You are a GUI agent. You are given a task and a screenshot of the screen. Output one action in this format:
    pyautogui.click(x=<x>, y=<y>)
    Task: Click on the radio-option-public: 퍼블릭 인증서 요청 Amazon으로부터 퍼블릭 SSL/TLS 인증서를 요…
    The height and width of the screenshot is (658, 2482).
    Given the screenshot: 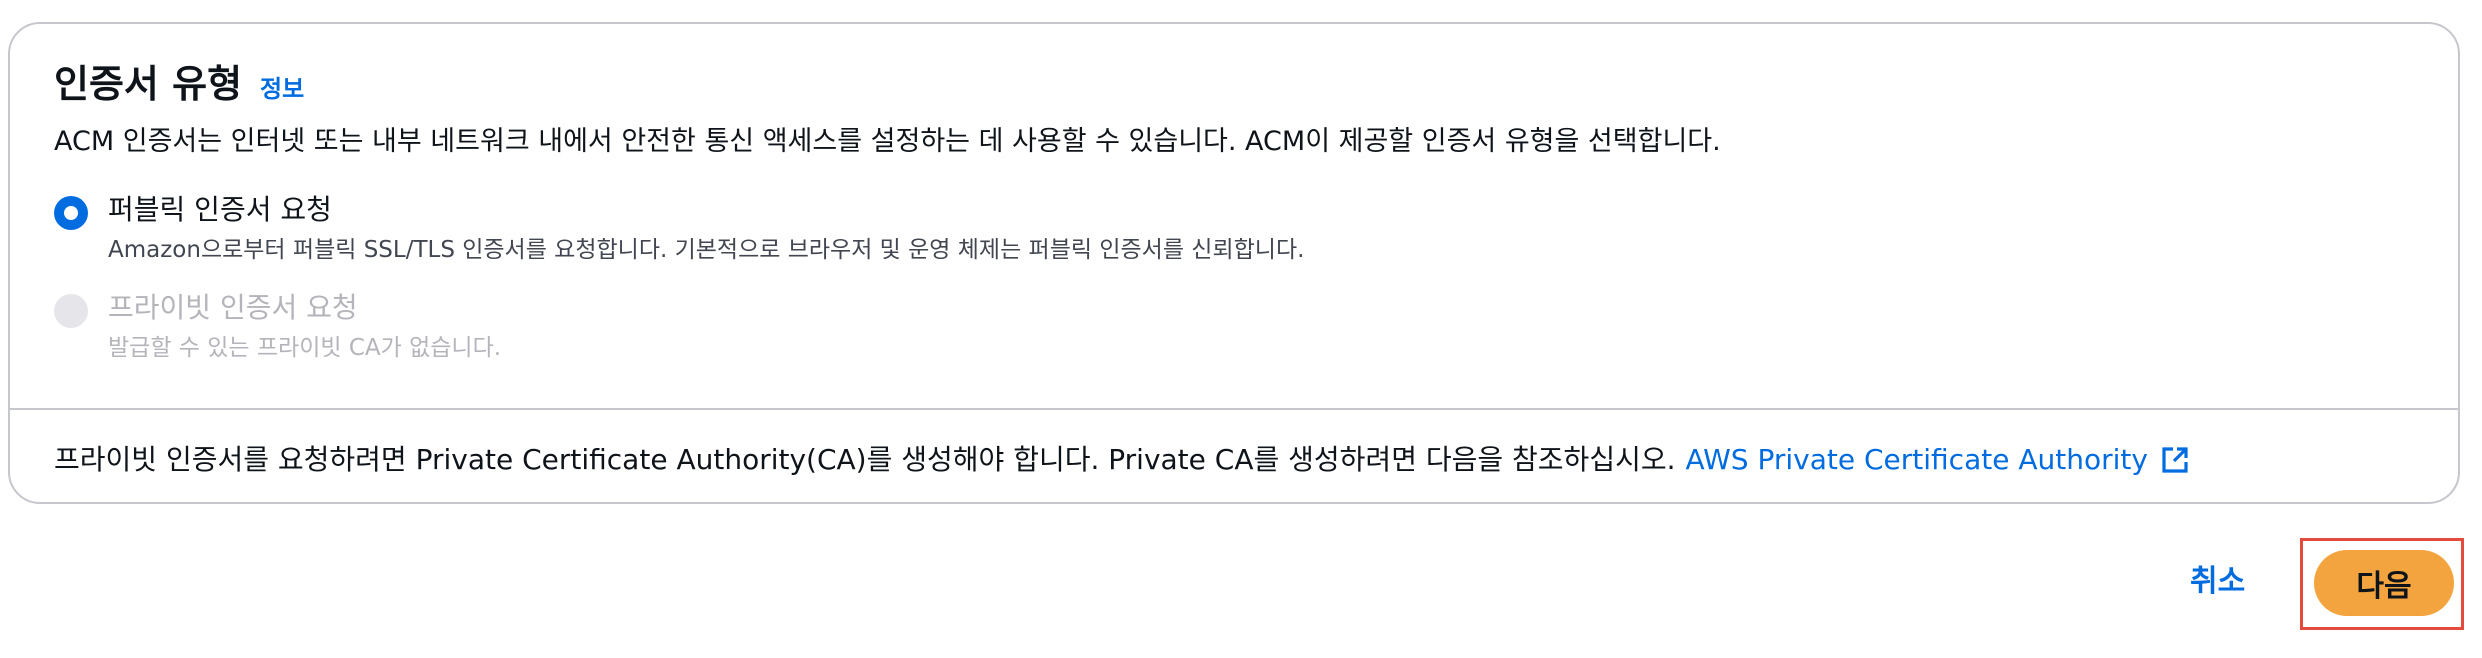 What is the action you would take?
    pyautogui.click(x=679, y=229)
    